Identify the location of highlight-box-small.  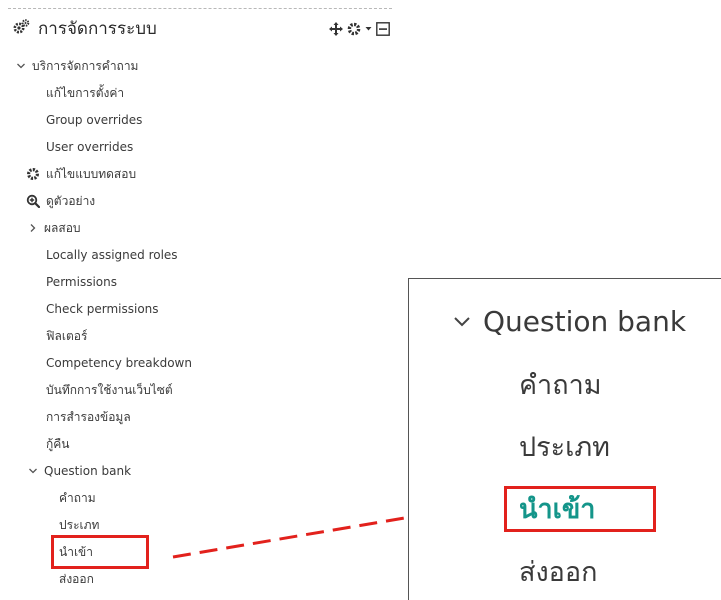
(100, 552).